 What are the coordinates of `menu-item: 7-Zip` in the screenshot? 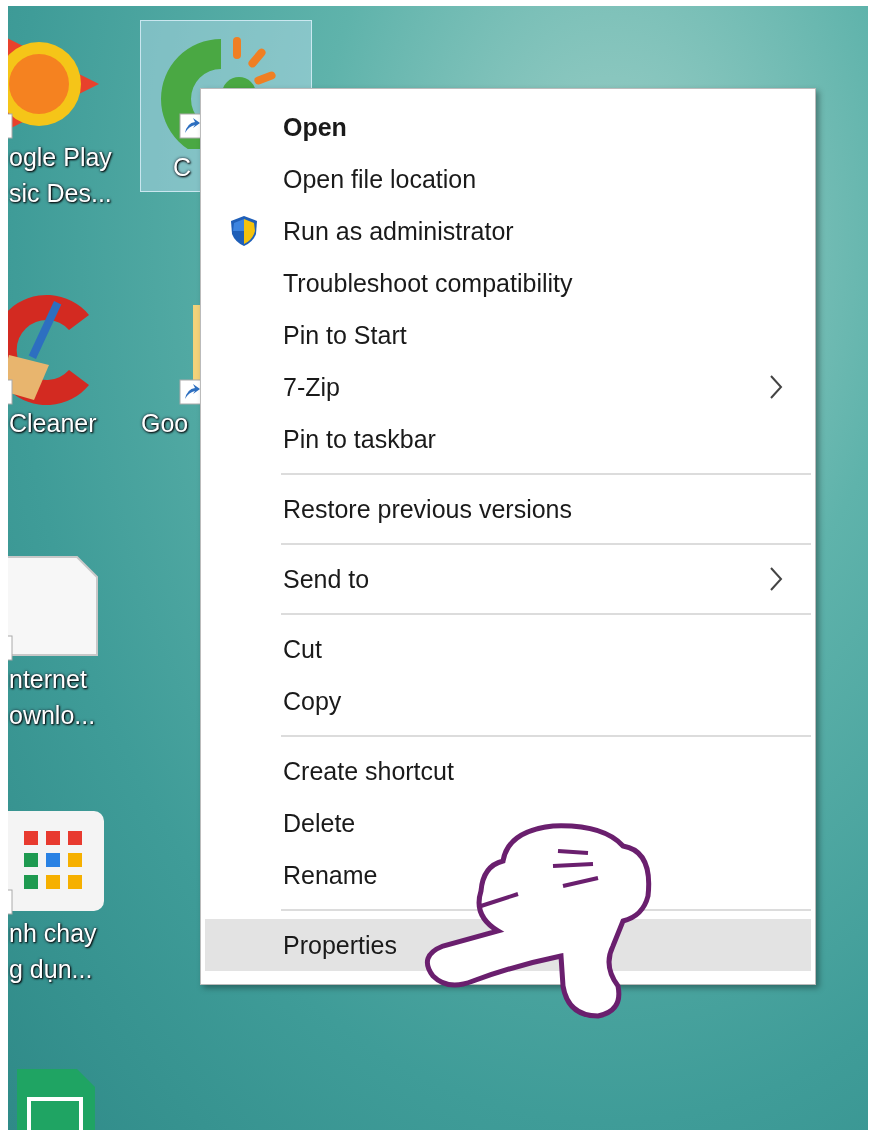 It's located at (508, 387).